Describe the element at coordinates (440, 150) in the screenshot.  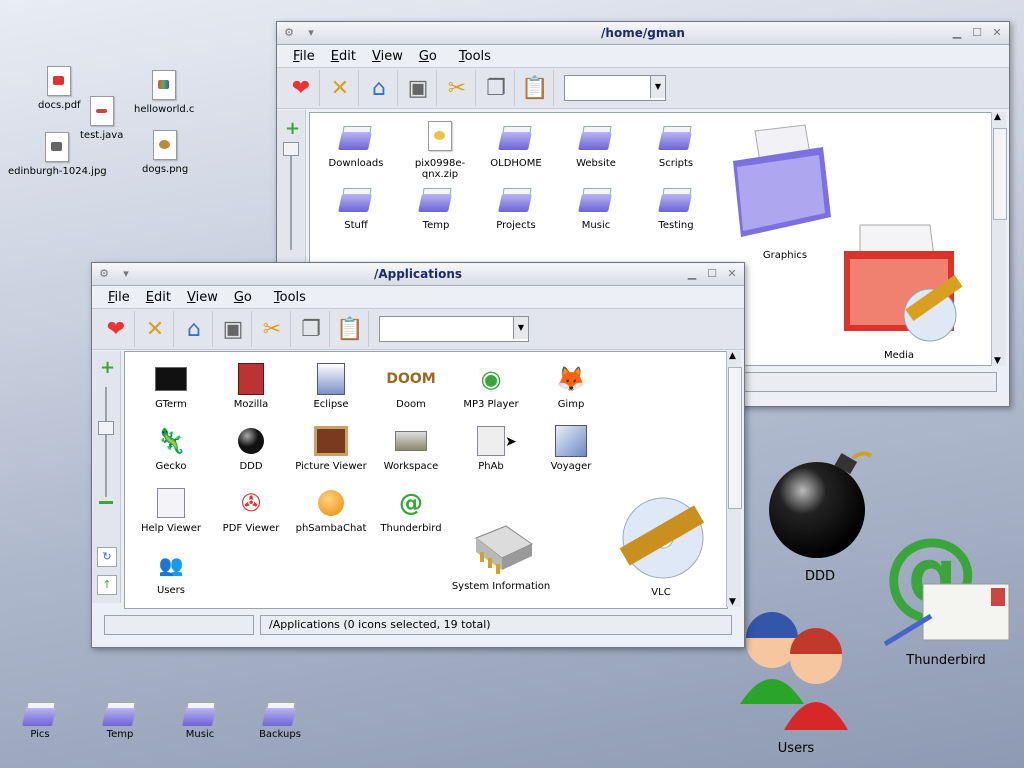
I see `file-item: pix0998e-qnx.zip` at that location.